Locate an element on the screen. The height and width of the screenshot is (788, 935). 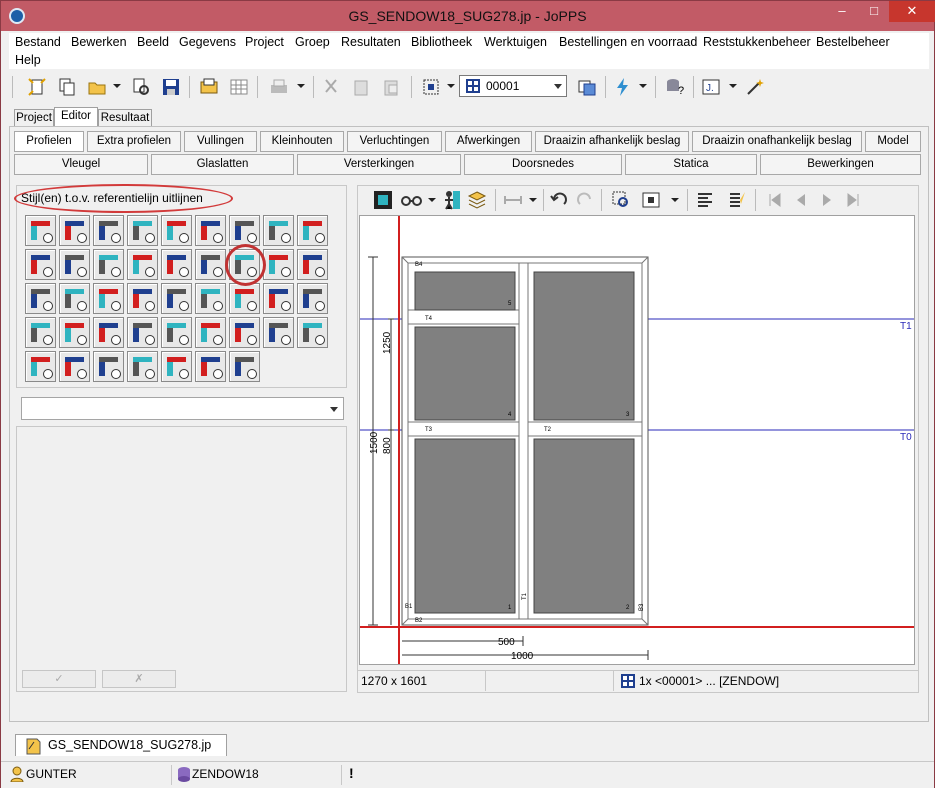
tab-editor: Editor is located at coordinates (76, 117).